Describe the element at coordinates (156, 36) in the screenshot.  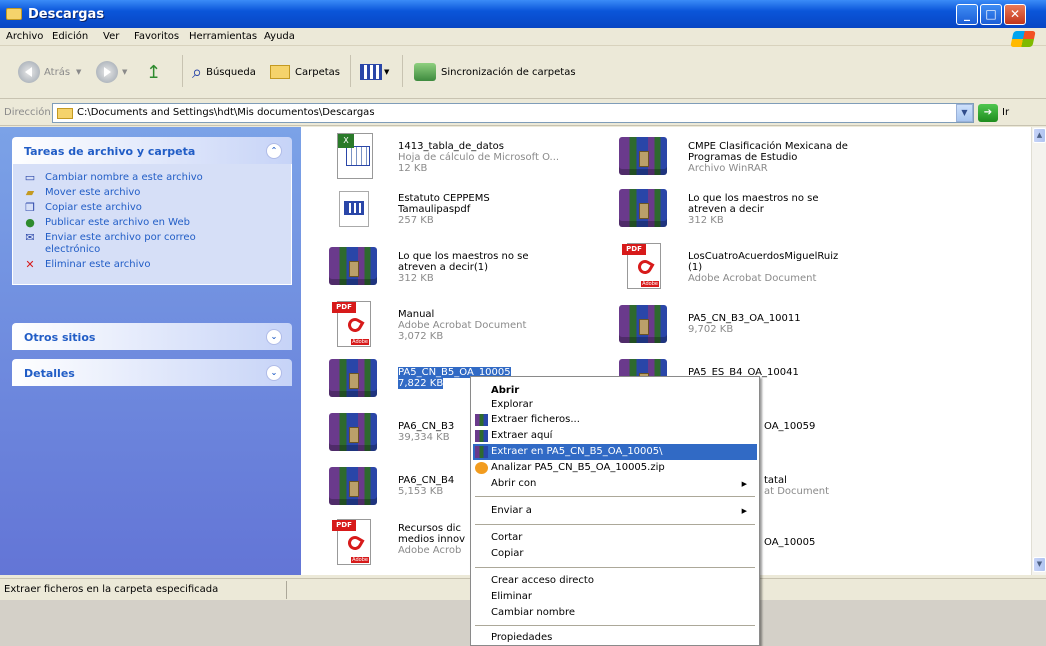
I see `menu-favoritos: Favoritos` at that location.